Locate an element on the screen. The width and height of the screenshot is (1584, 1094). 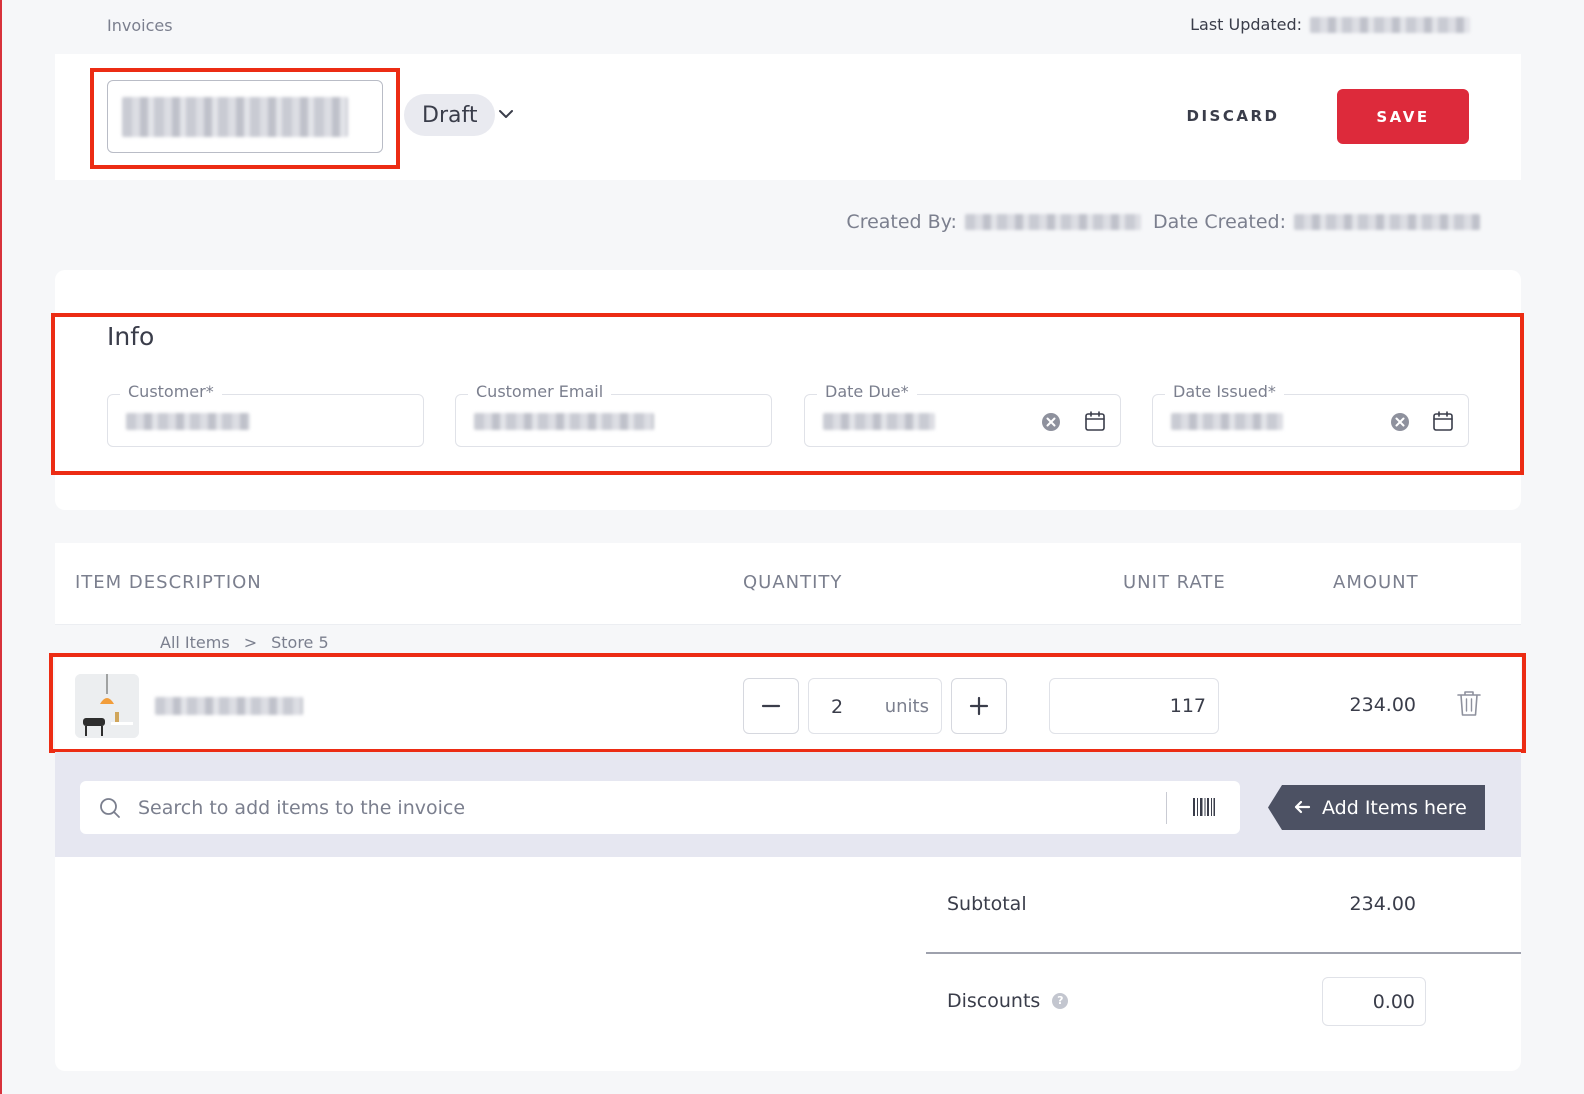
customer-label: Customer* is located at coordinates (171, 391).